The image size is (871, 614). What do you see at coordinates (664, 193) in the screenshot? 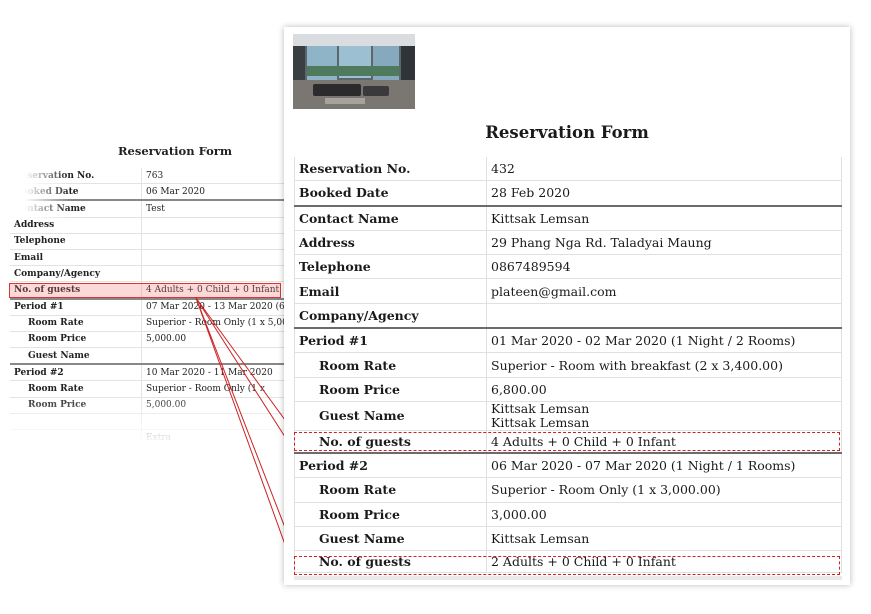
I see `row-value: 28 Feb 2020` at bounding box center [664, 193].